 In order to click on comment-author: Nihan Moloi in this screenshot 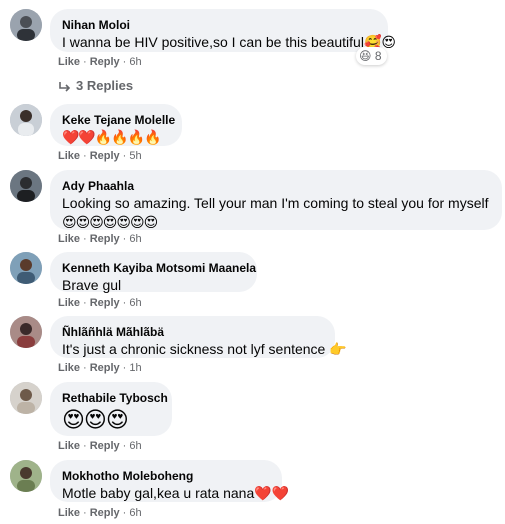, I will do `click(219, 25)`.